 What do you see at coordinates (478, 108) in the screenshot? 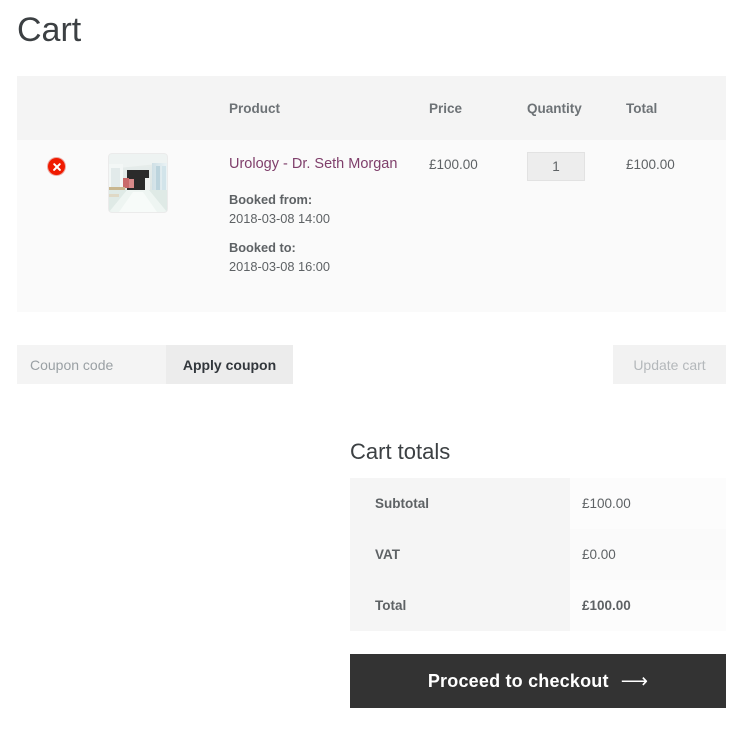
I see `column-header-price: Price` at bounding box center [478, 108].